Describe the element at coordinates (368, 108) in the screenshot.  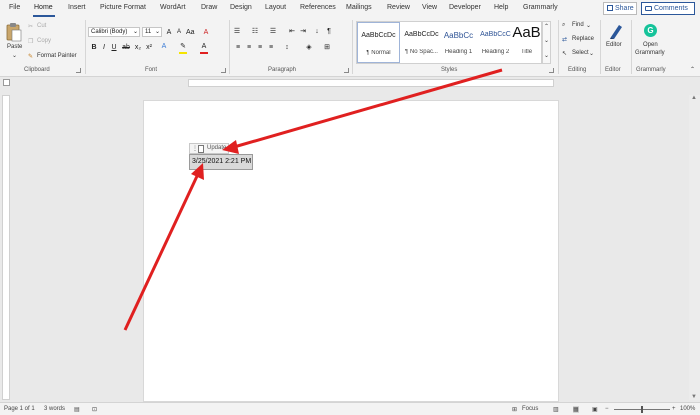
I see `arrow-to-update-button` at that location.